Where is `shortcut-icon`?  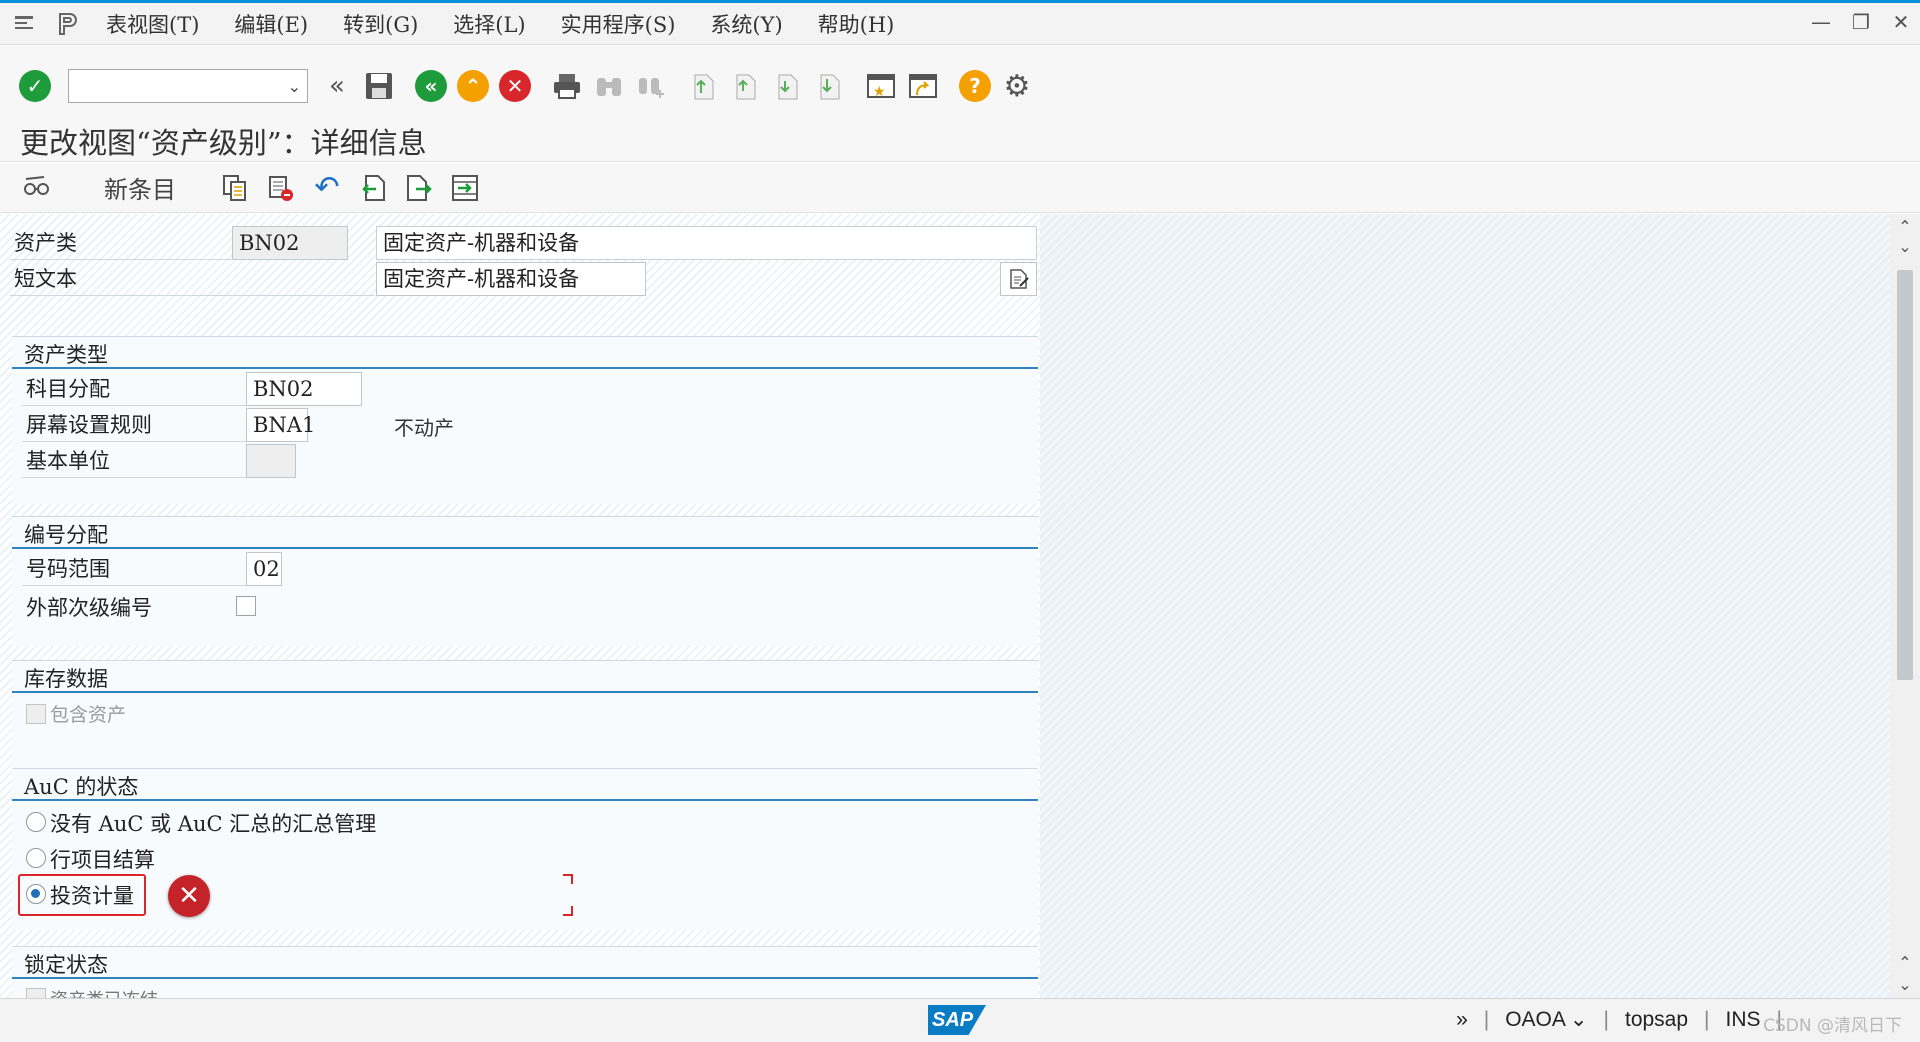
shortcut-icon is located at coordinates (923, 86).